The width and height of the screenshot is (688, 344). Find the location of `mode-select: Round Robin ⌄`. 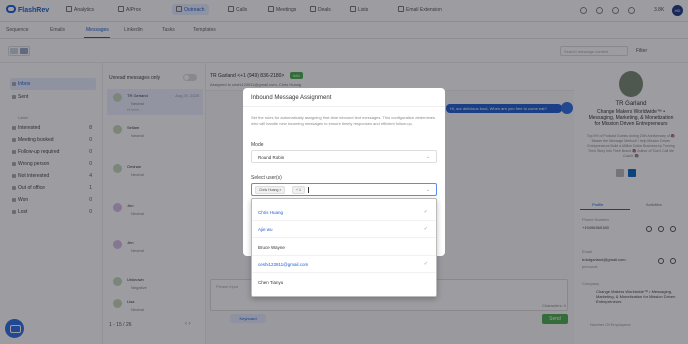

mode-select: Round Robin ⌄ is located at coordinates (344, 156).